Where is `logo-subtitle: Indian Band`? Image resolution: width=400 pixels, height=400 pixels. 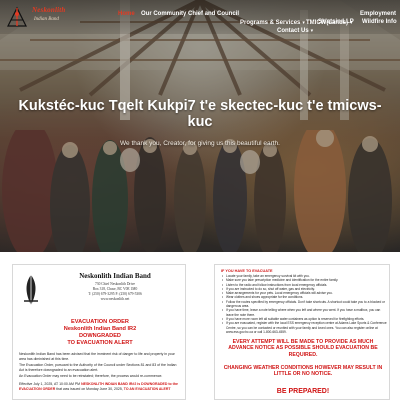 logo-subtitle: Indian Band is located at coordinates (46, 19).